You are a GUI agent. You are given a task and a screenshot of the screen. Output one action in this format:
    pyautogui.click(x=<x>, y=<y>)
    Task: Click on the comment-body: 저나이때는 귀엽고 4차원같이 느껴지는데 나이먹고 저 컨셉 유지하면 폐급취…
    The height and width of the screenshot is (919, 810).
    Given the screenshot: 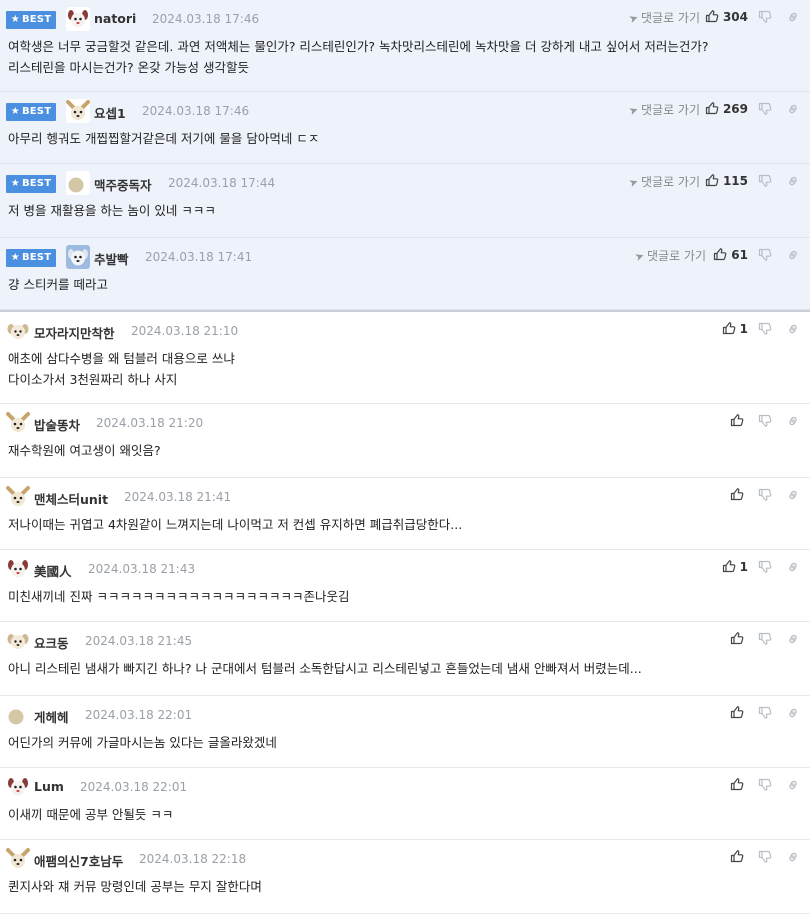 What is the action you would take?
    pyautogui.click(x=404, y=524)
    